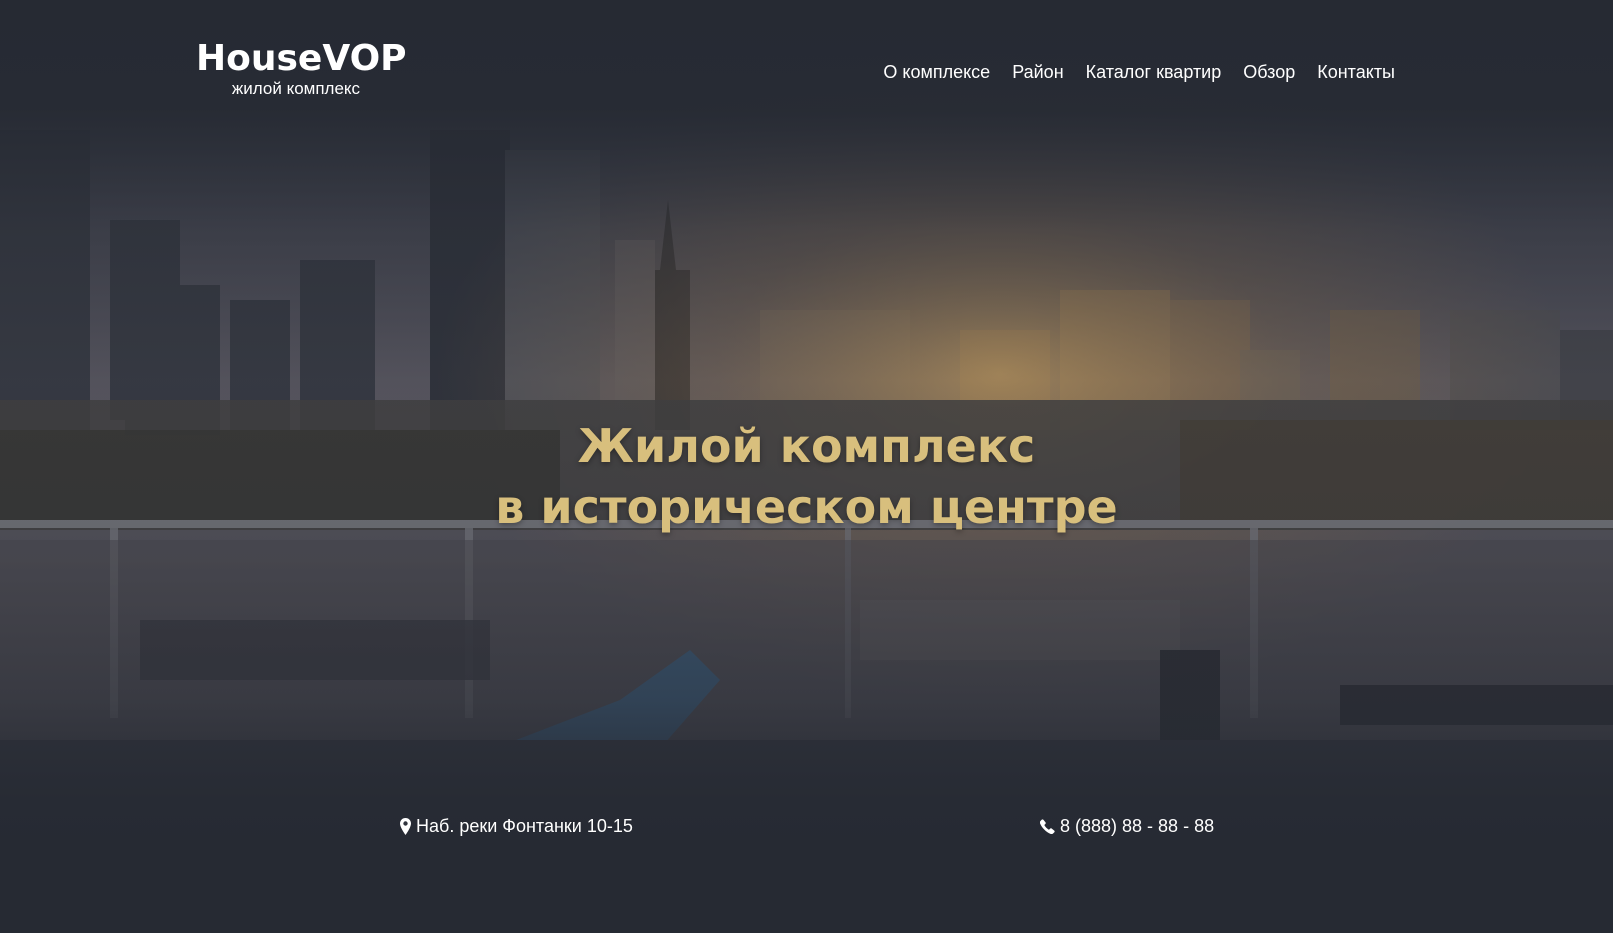 This screenshot has width=1613, height=933. Describe the element at coordinates (1047, 826) in the screenshot. I see `phone-icon` at that location.